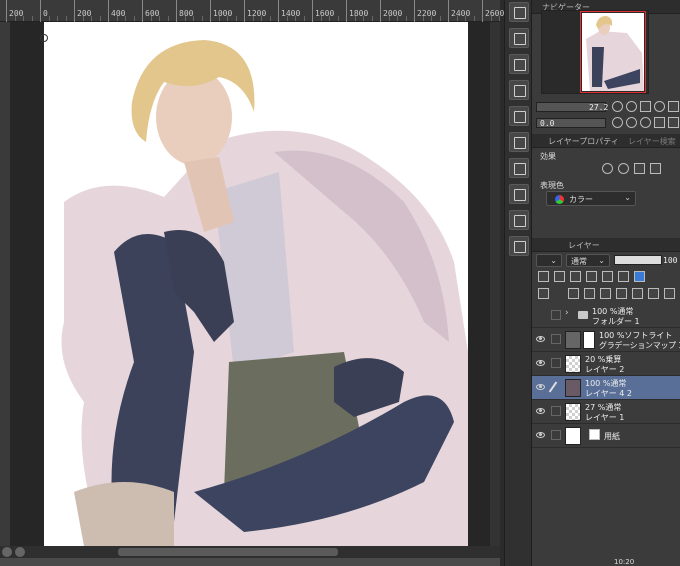  What do you see at coordinates (495, 284) in the screenshot?
I see `vertical-scrollbar` at bounding box center [495, 284].